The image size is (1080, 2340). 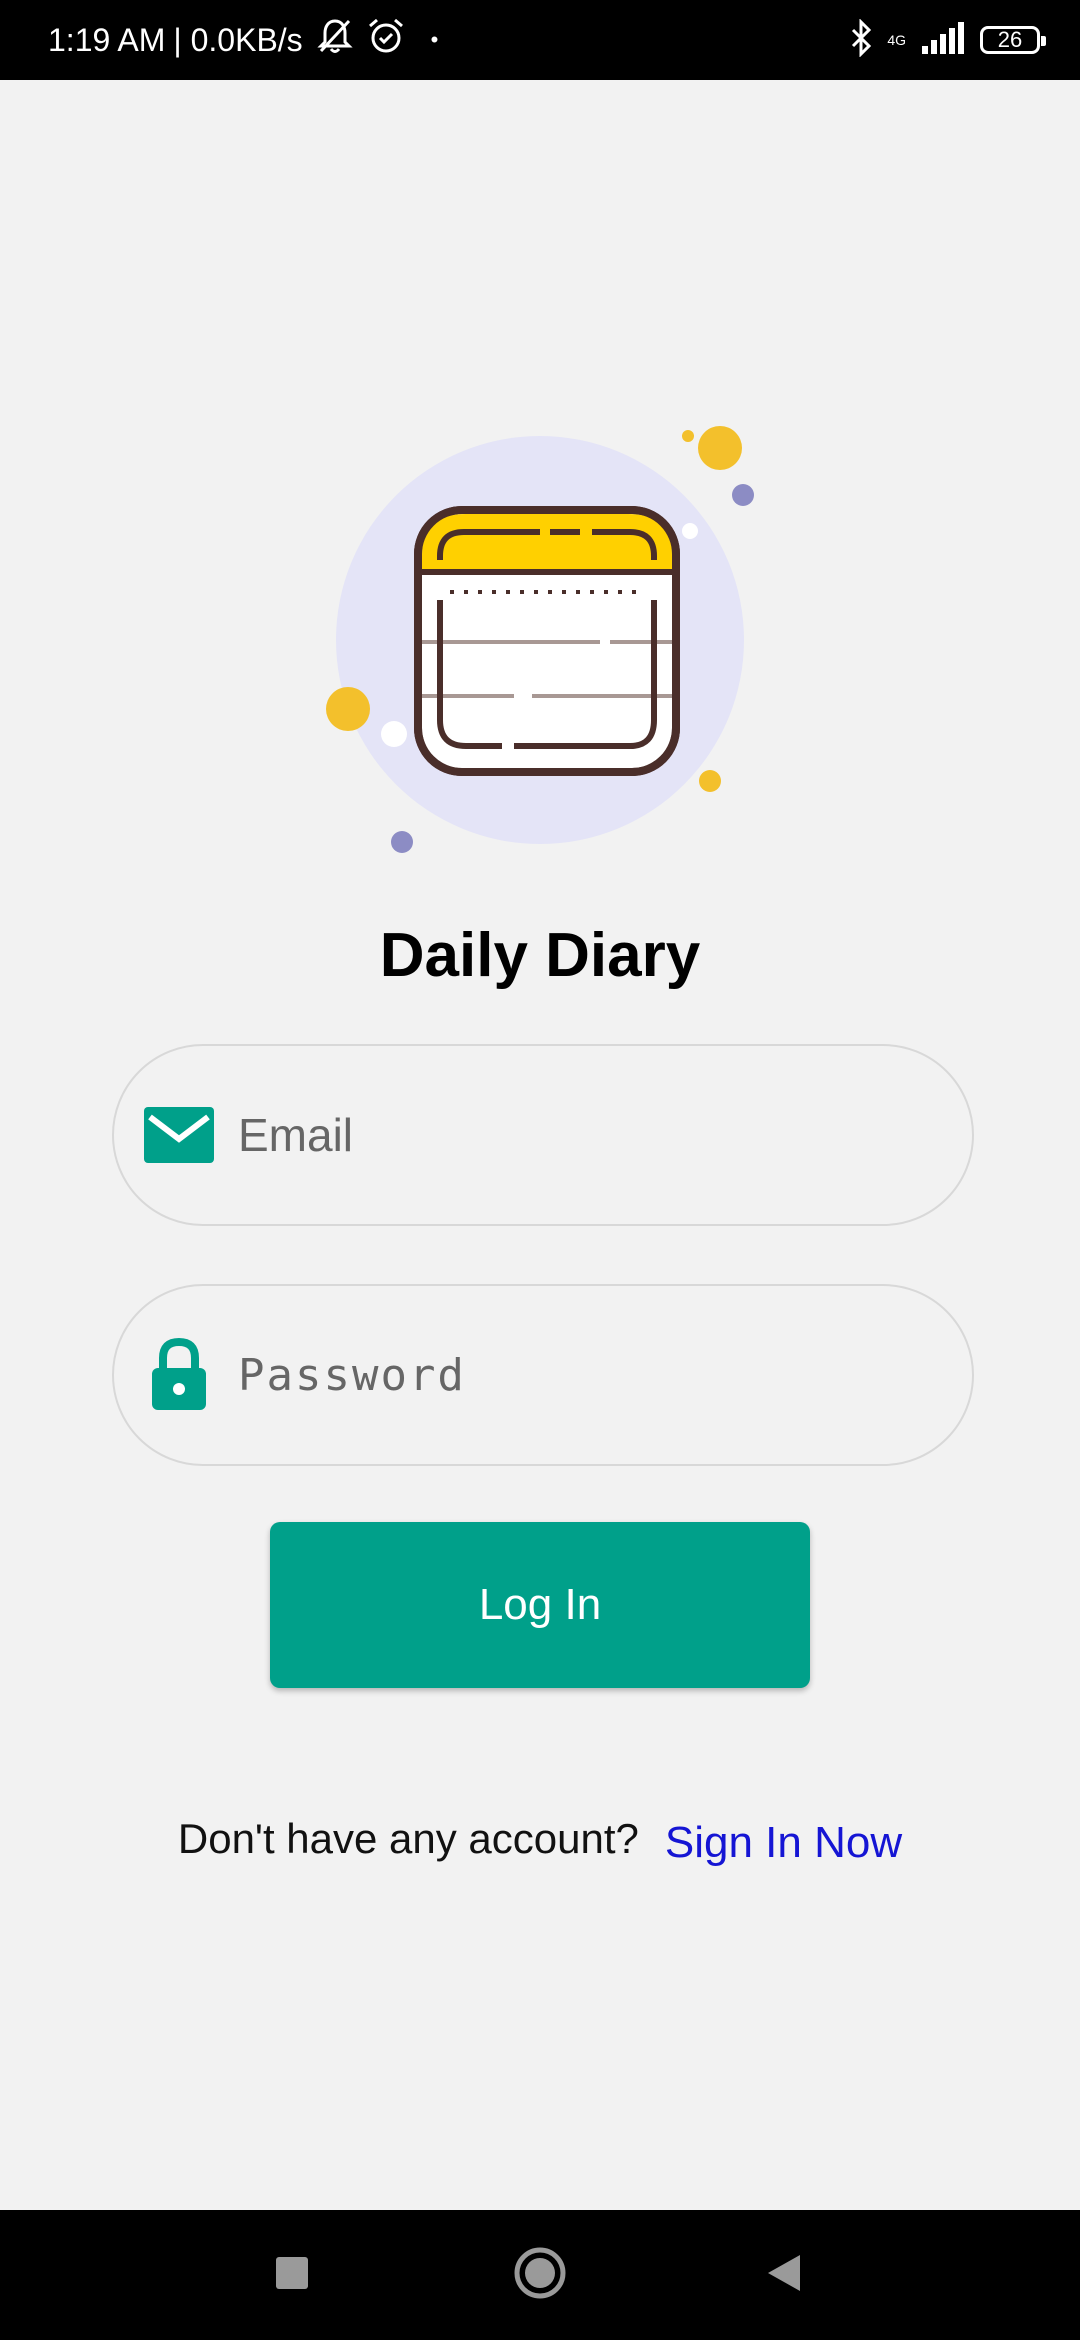 I want to click on signup-prompt: Don't have any account?, so click(x=408, y=1838).